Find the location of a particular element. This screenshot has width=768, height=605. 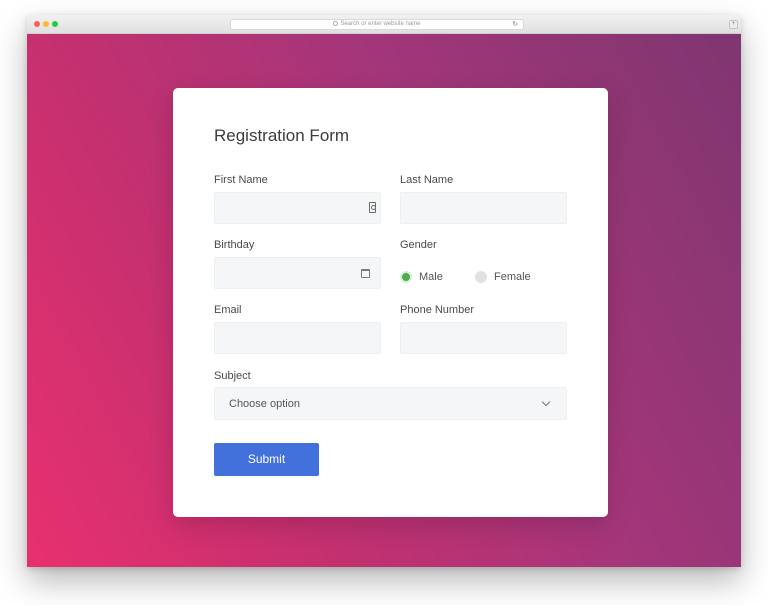

submit-button: Submit is located at coordinates (266, 459).